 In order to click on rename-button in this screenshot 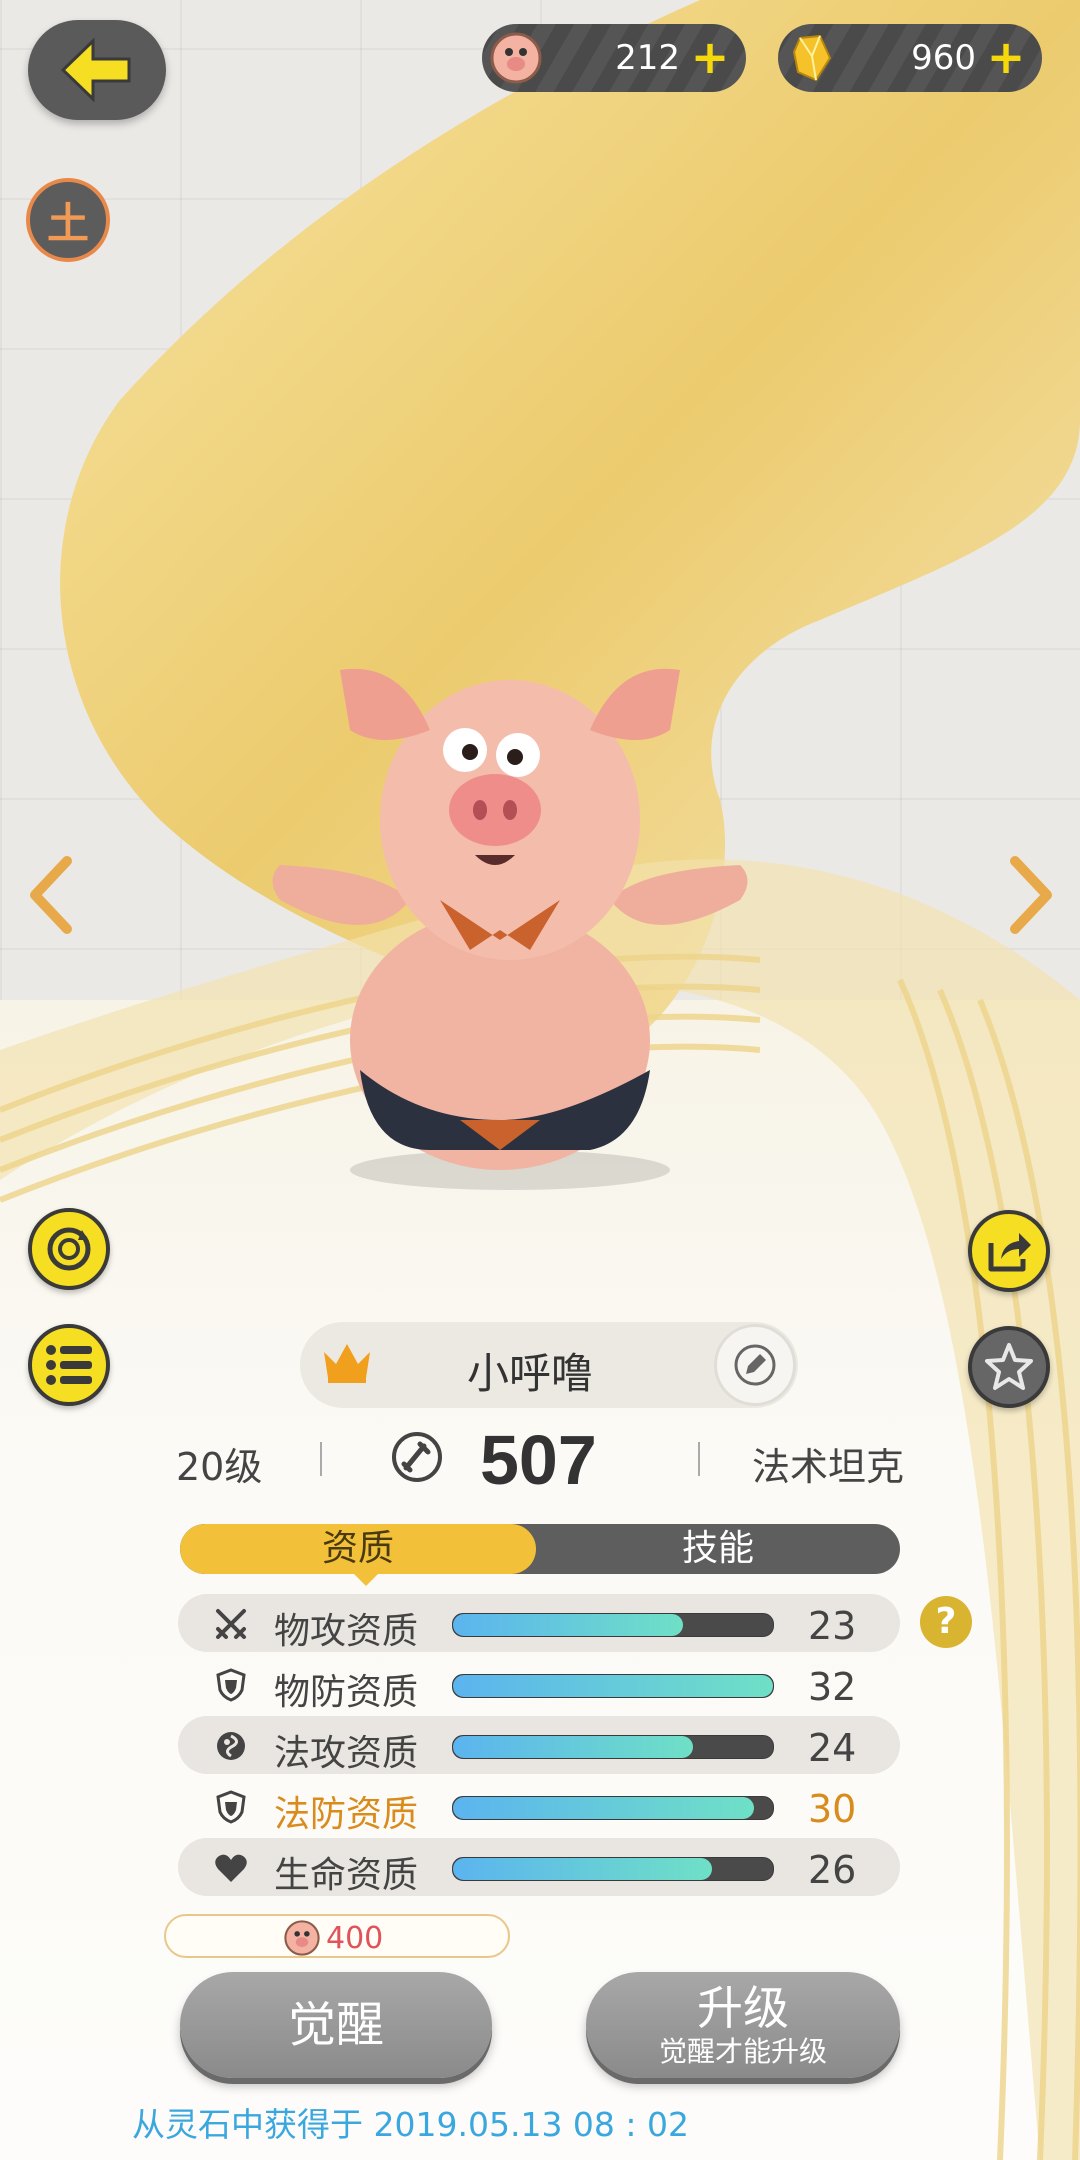, I will do `click(755, 1365)`.